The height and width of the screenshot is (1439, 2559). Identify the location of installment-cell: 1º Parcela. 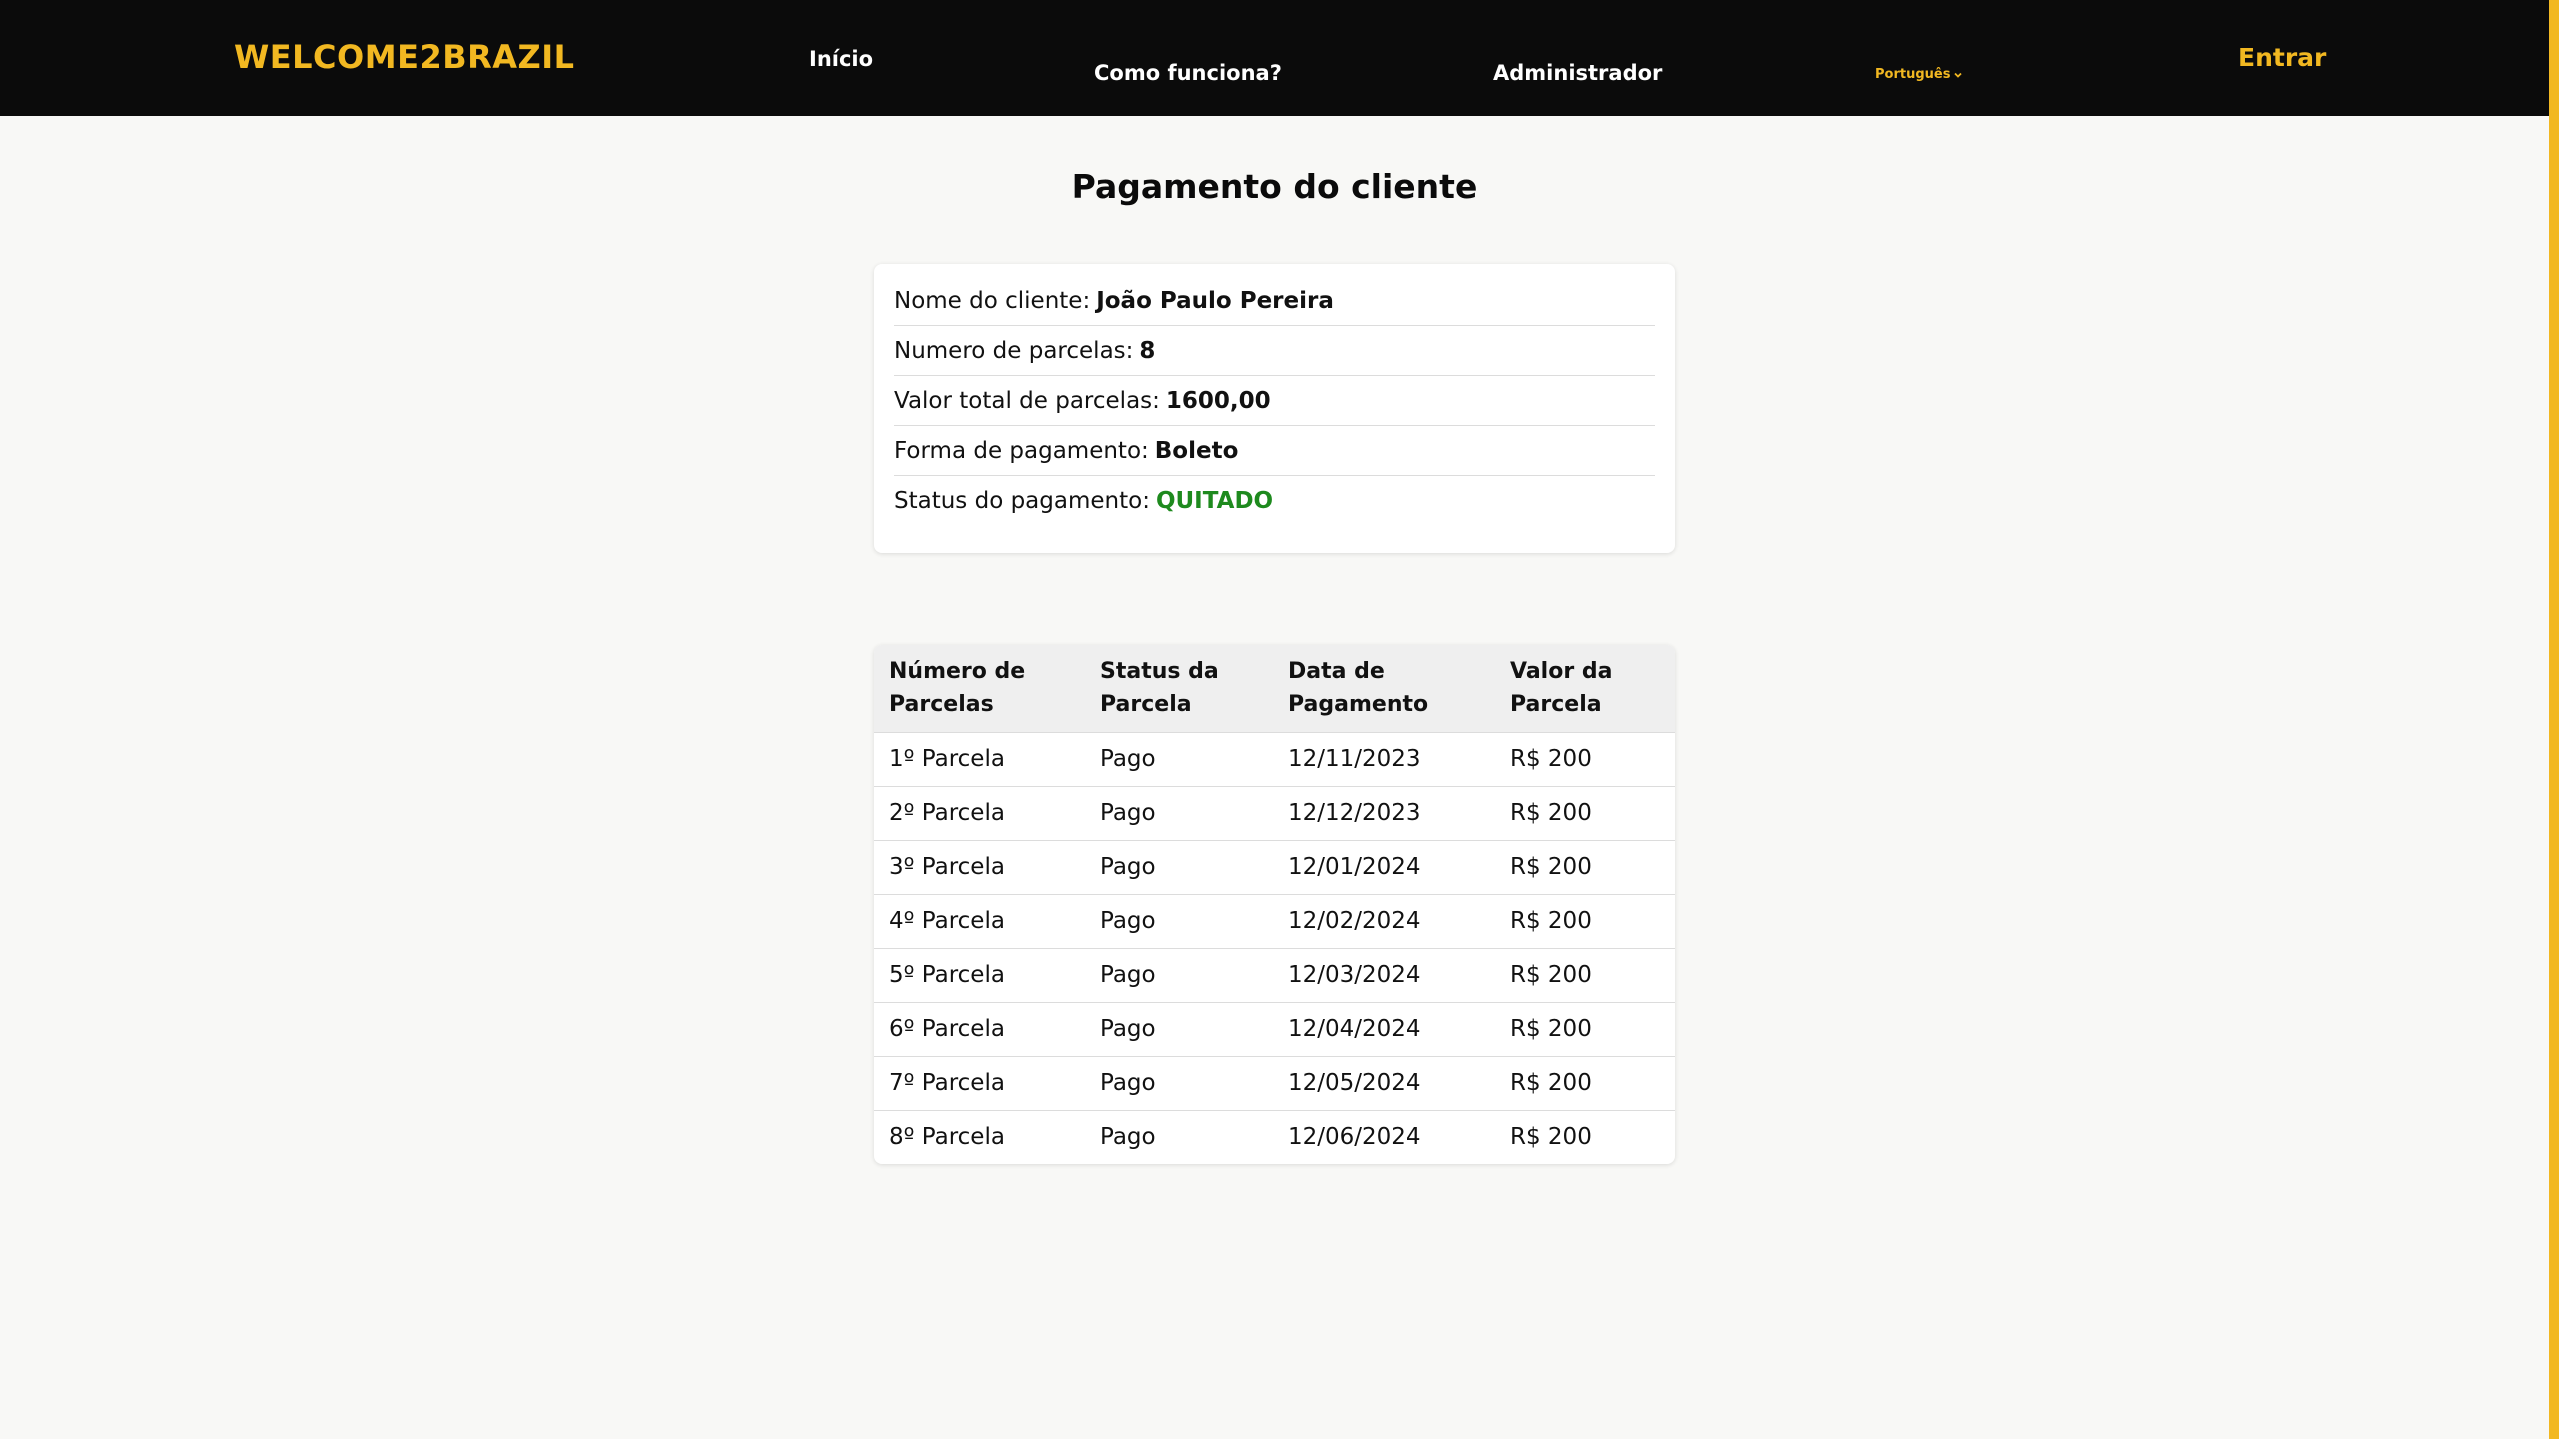
(979, 758).